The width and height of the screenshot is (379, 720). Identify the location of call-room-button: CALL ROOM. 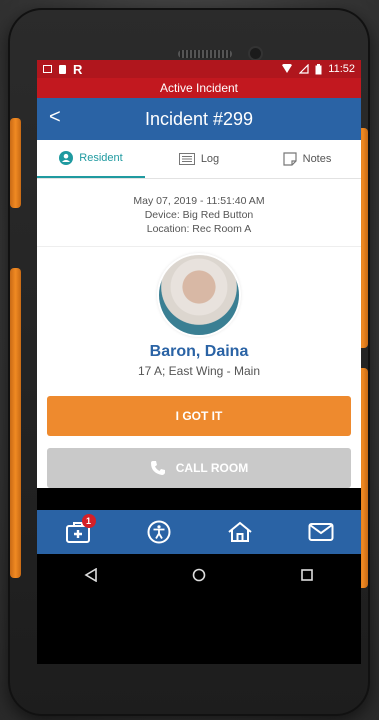
(199, 468).